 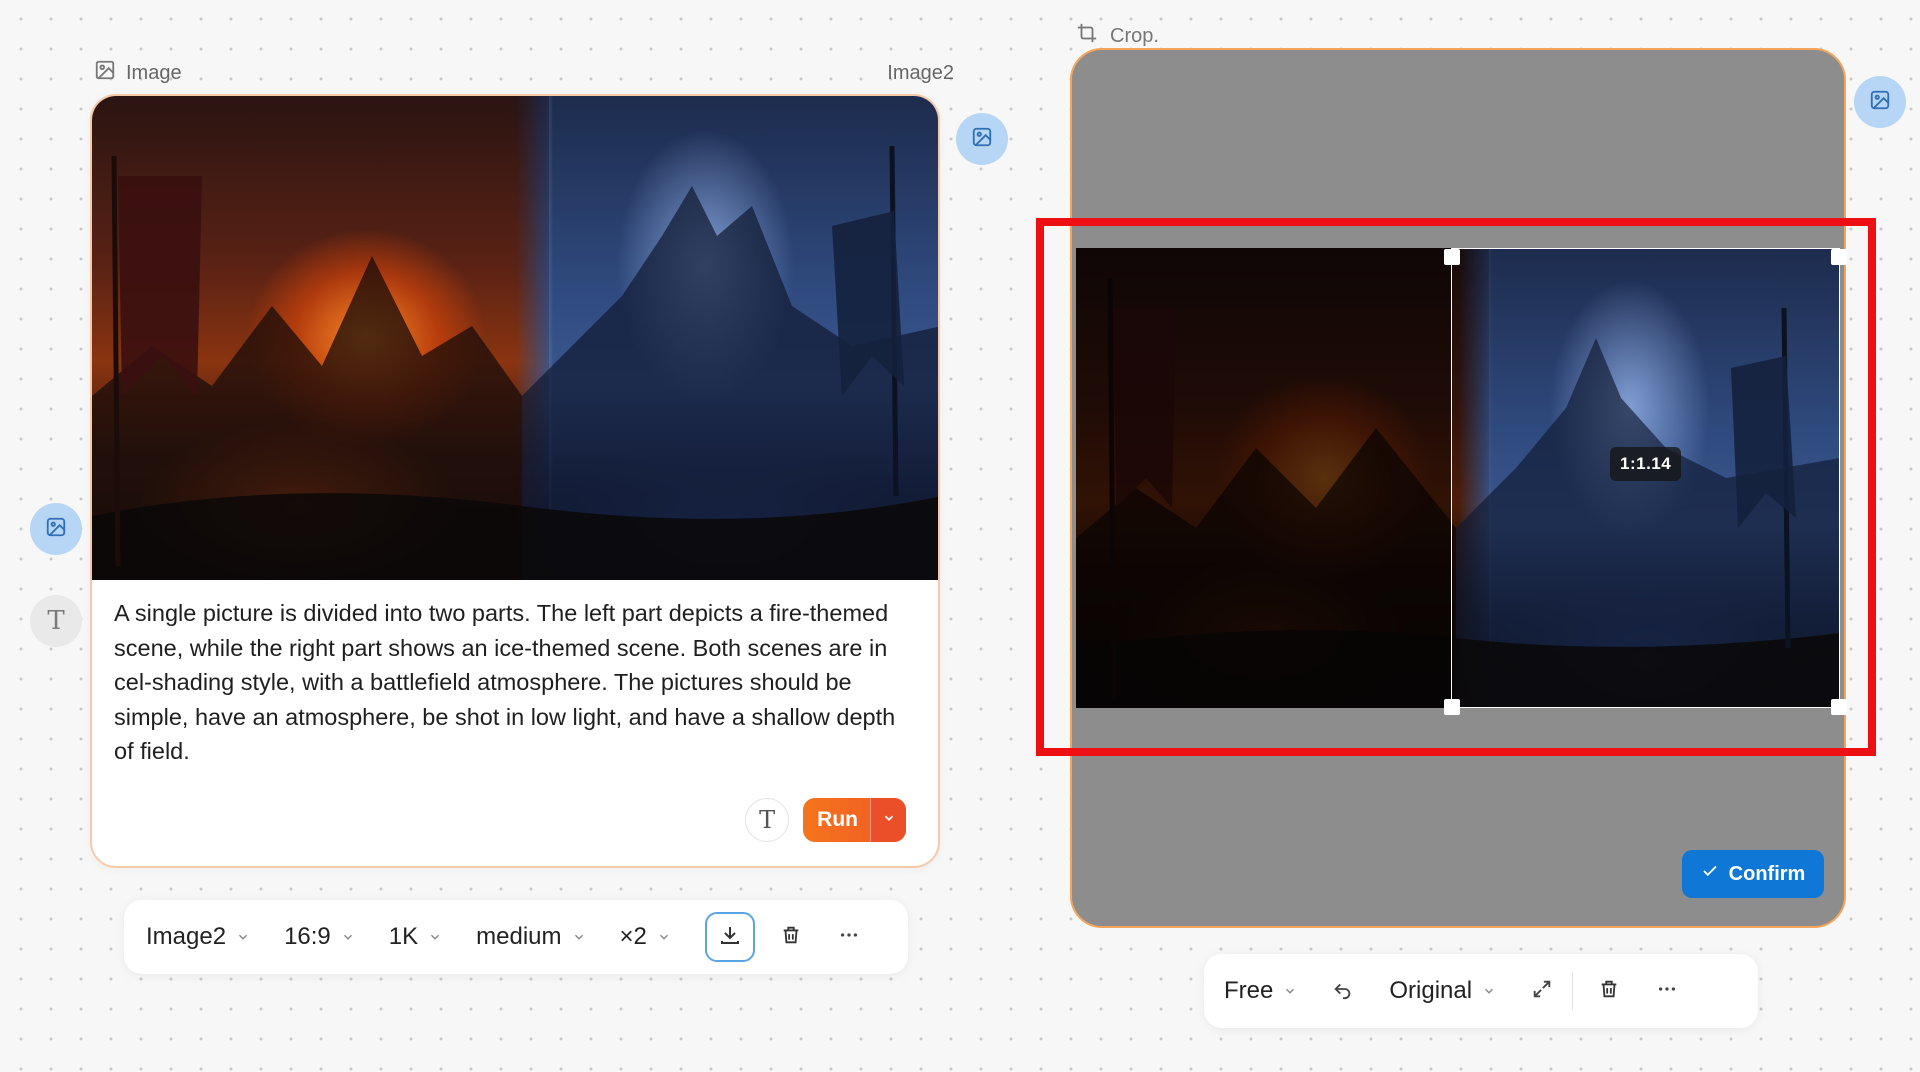 I want to click on quality-select: medium, so click(x=530, y=937).